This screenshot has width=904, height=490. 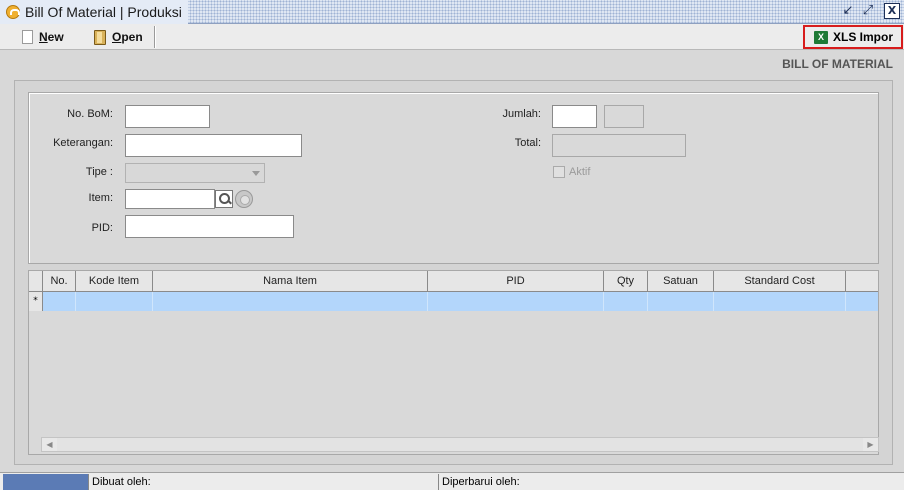 I want to click on cell-qty, so click(x=626, y=301).